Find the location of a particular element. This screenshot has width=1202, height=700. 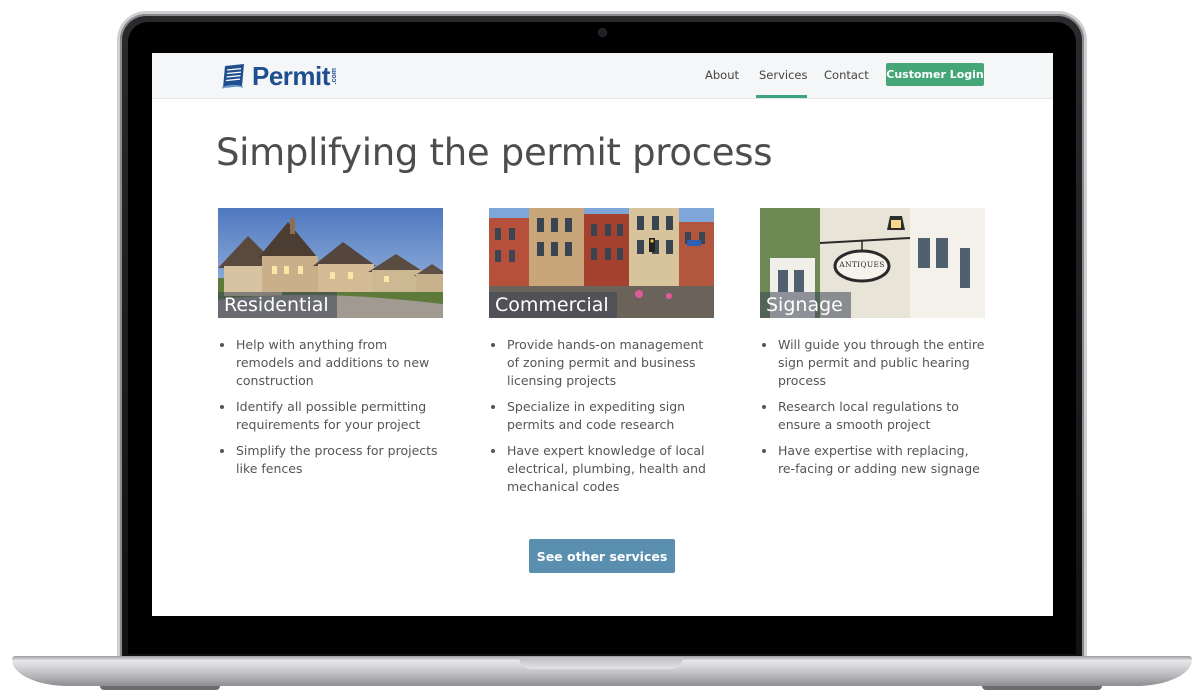

site-logo: Permit .com is located at coordinates (279, 76).